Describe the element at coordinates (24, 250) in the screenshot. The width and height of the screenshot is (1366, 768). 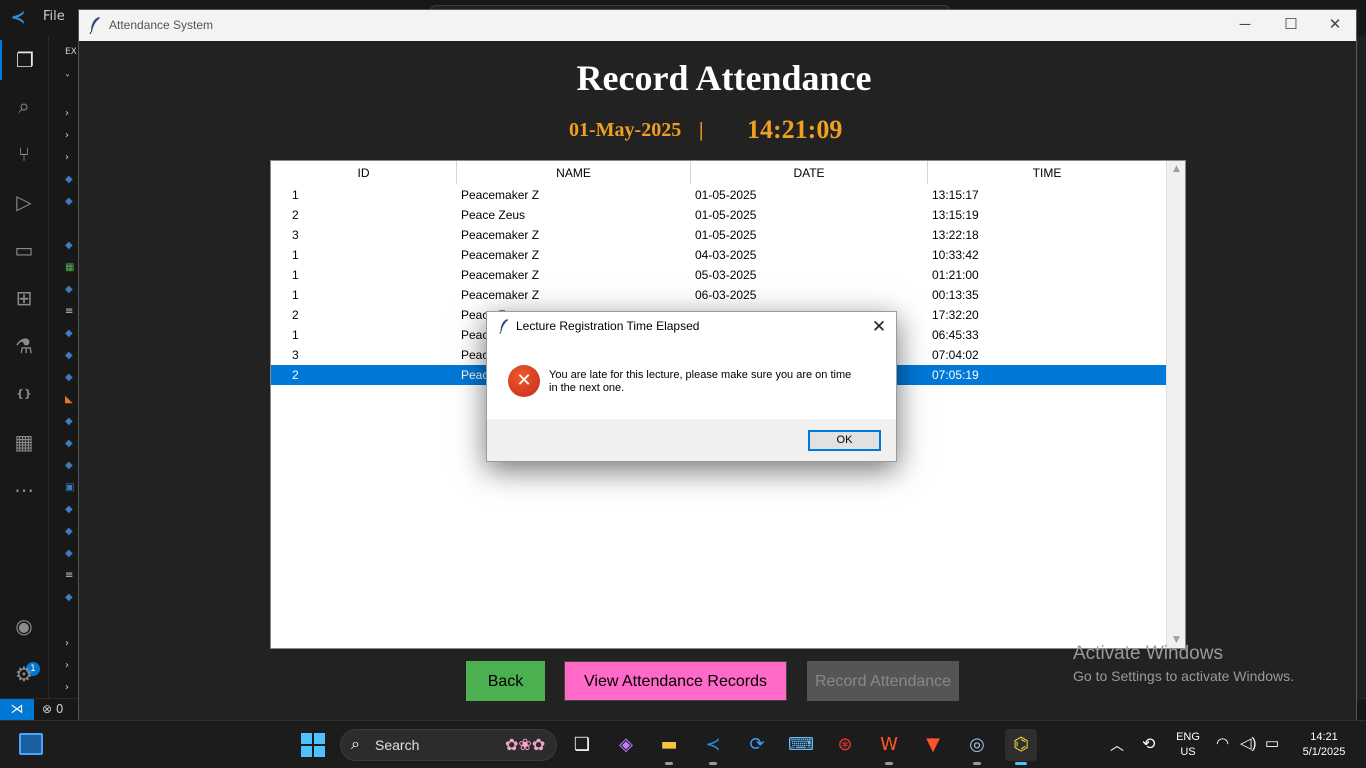
I see `remote-explorer-icon: ▭` at that location.